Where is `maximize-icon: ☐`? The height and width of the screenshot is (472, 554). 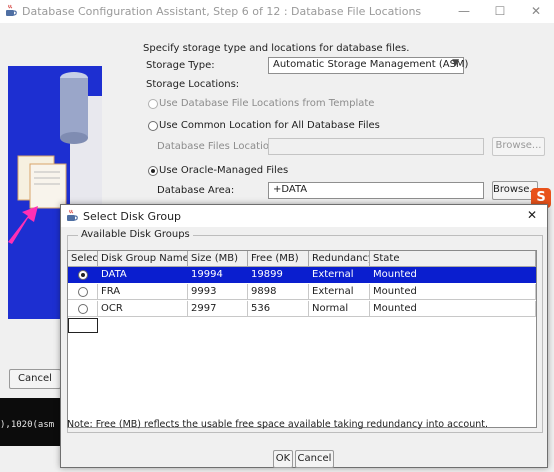 maximize-icon: ☐ is located at coordinates (500, 11).